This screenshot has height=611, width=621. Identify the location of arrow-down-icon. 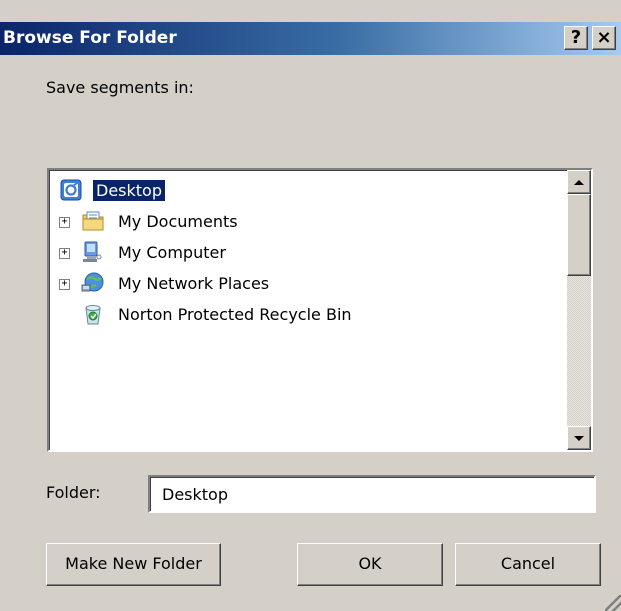
(579, 438).